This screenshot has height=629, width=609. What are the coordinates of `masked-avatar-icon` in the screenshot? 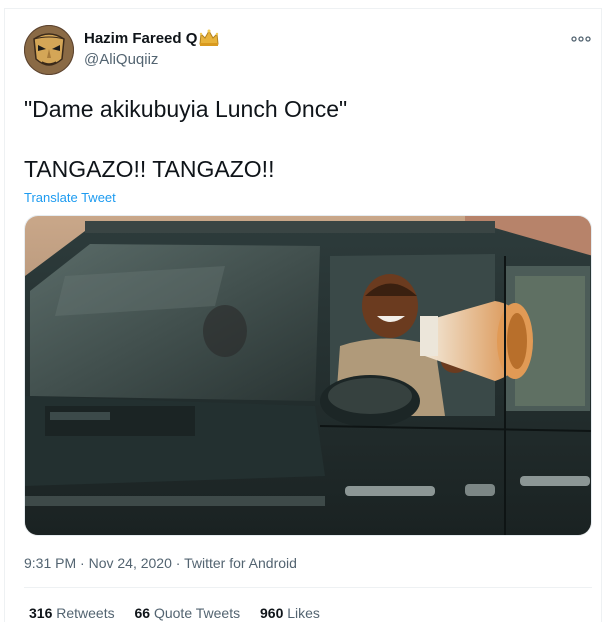 It's located at (49, 50).